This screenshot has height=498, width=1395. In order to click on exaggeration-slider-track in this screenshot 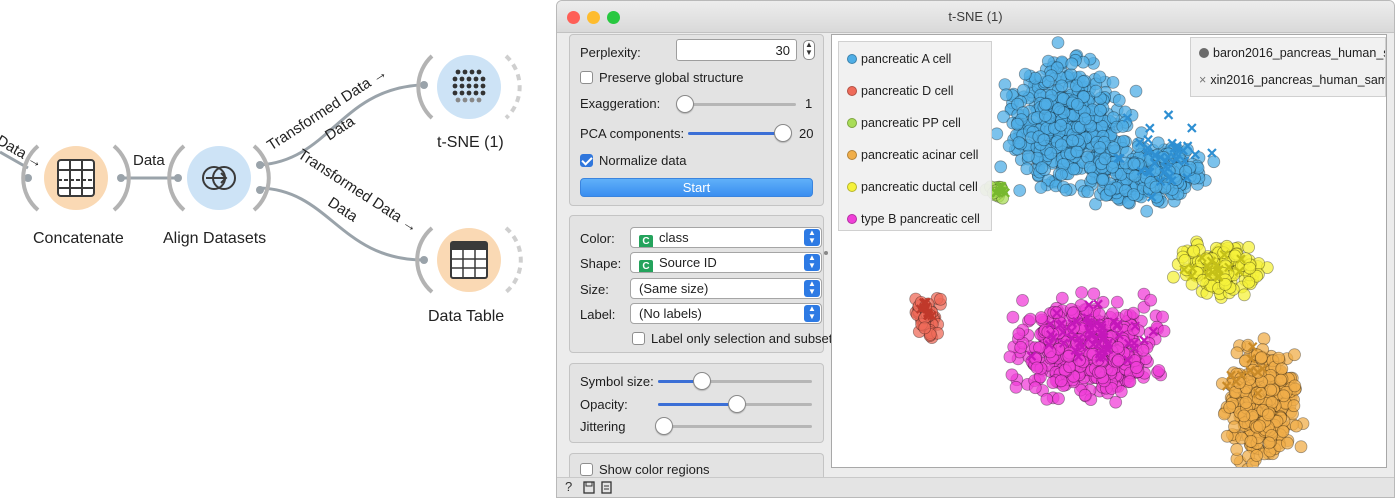, I will do `click(739, 104)`.